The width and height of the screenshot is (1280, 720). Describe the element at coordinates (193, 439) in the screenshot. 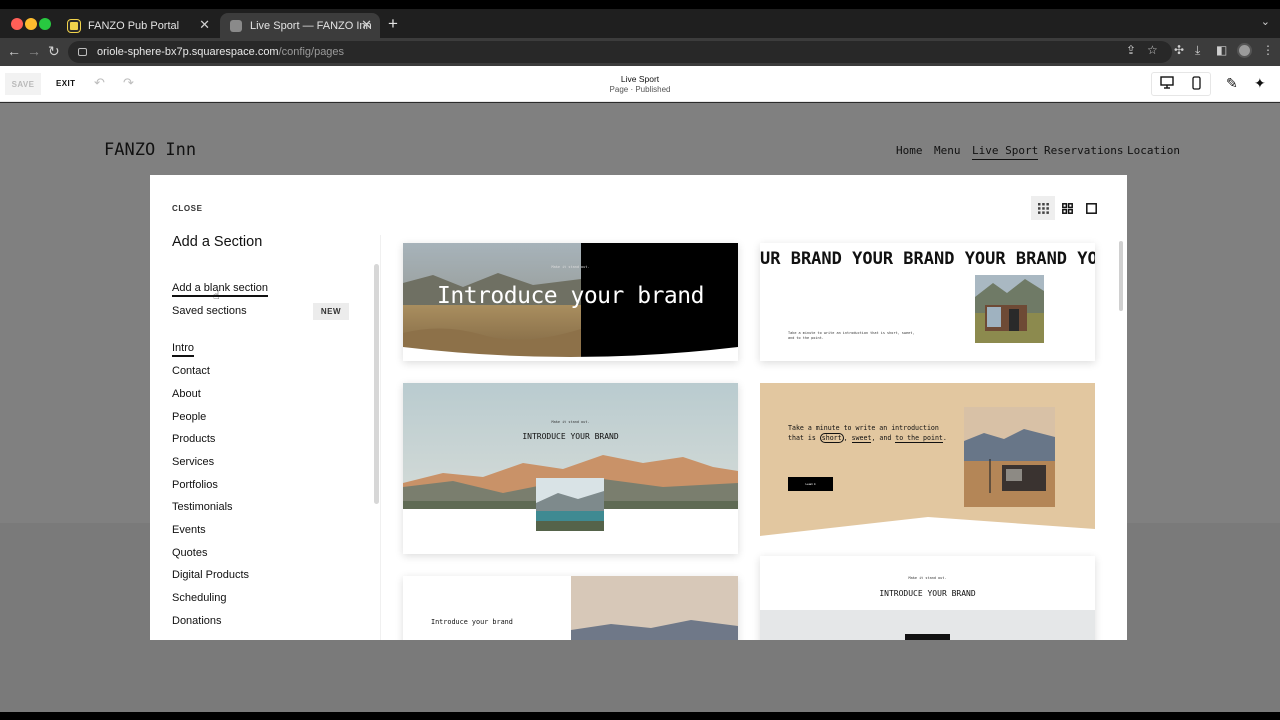

I see `category-products: Products` at that location.